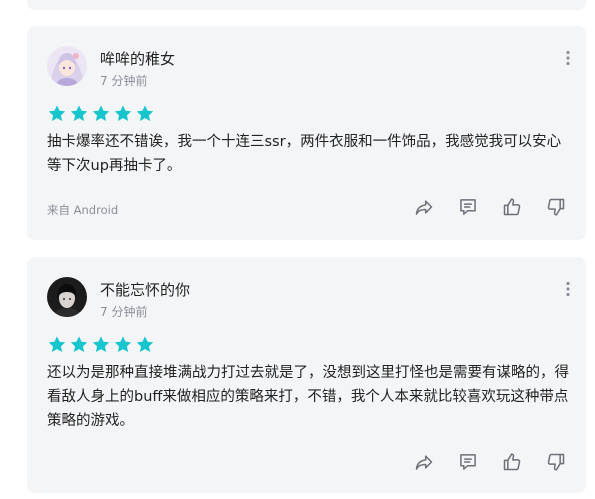 The width and height of the screenshot is (595, 499). Describe the element at coordinates (83, 210) in the screenshot. I see `device-source: 来自 Android` at that location.